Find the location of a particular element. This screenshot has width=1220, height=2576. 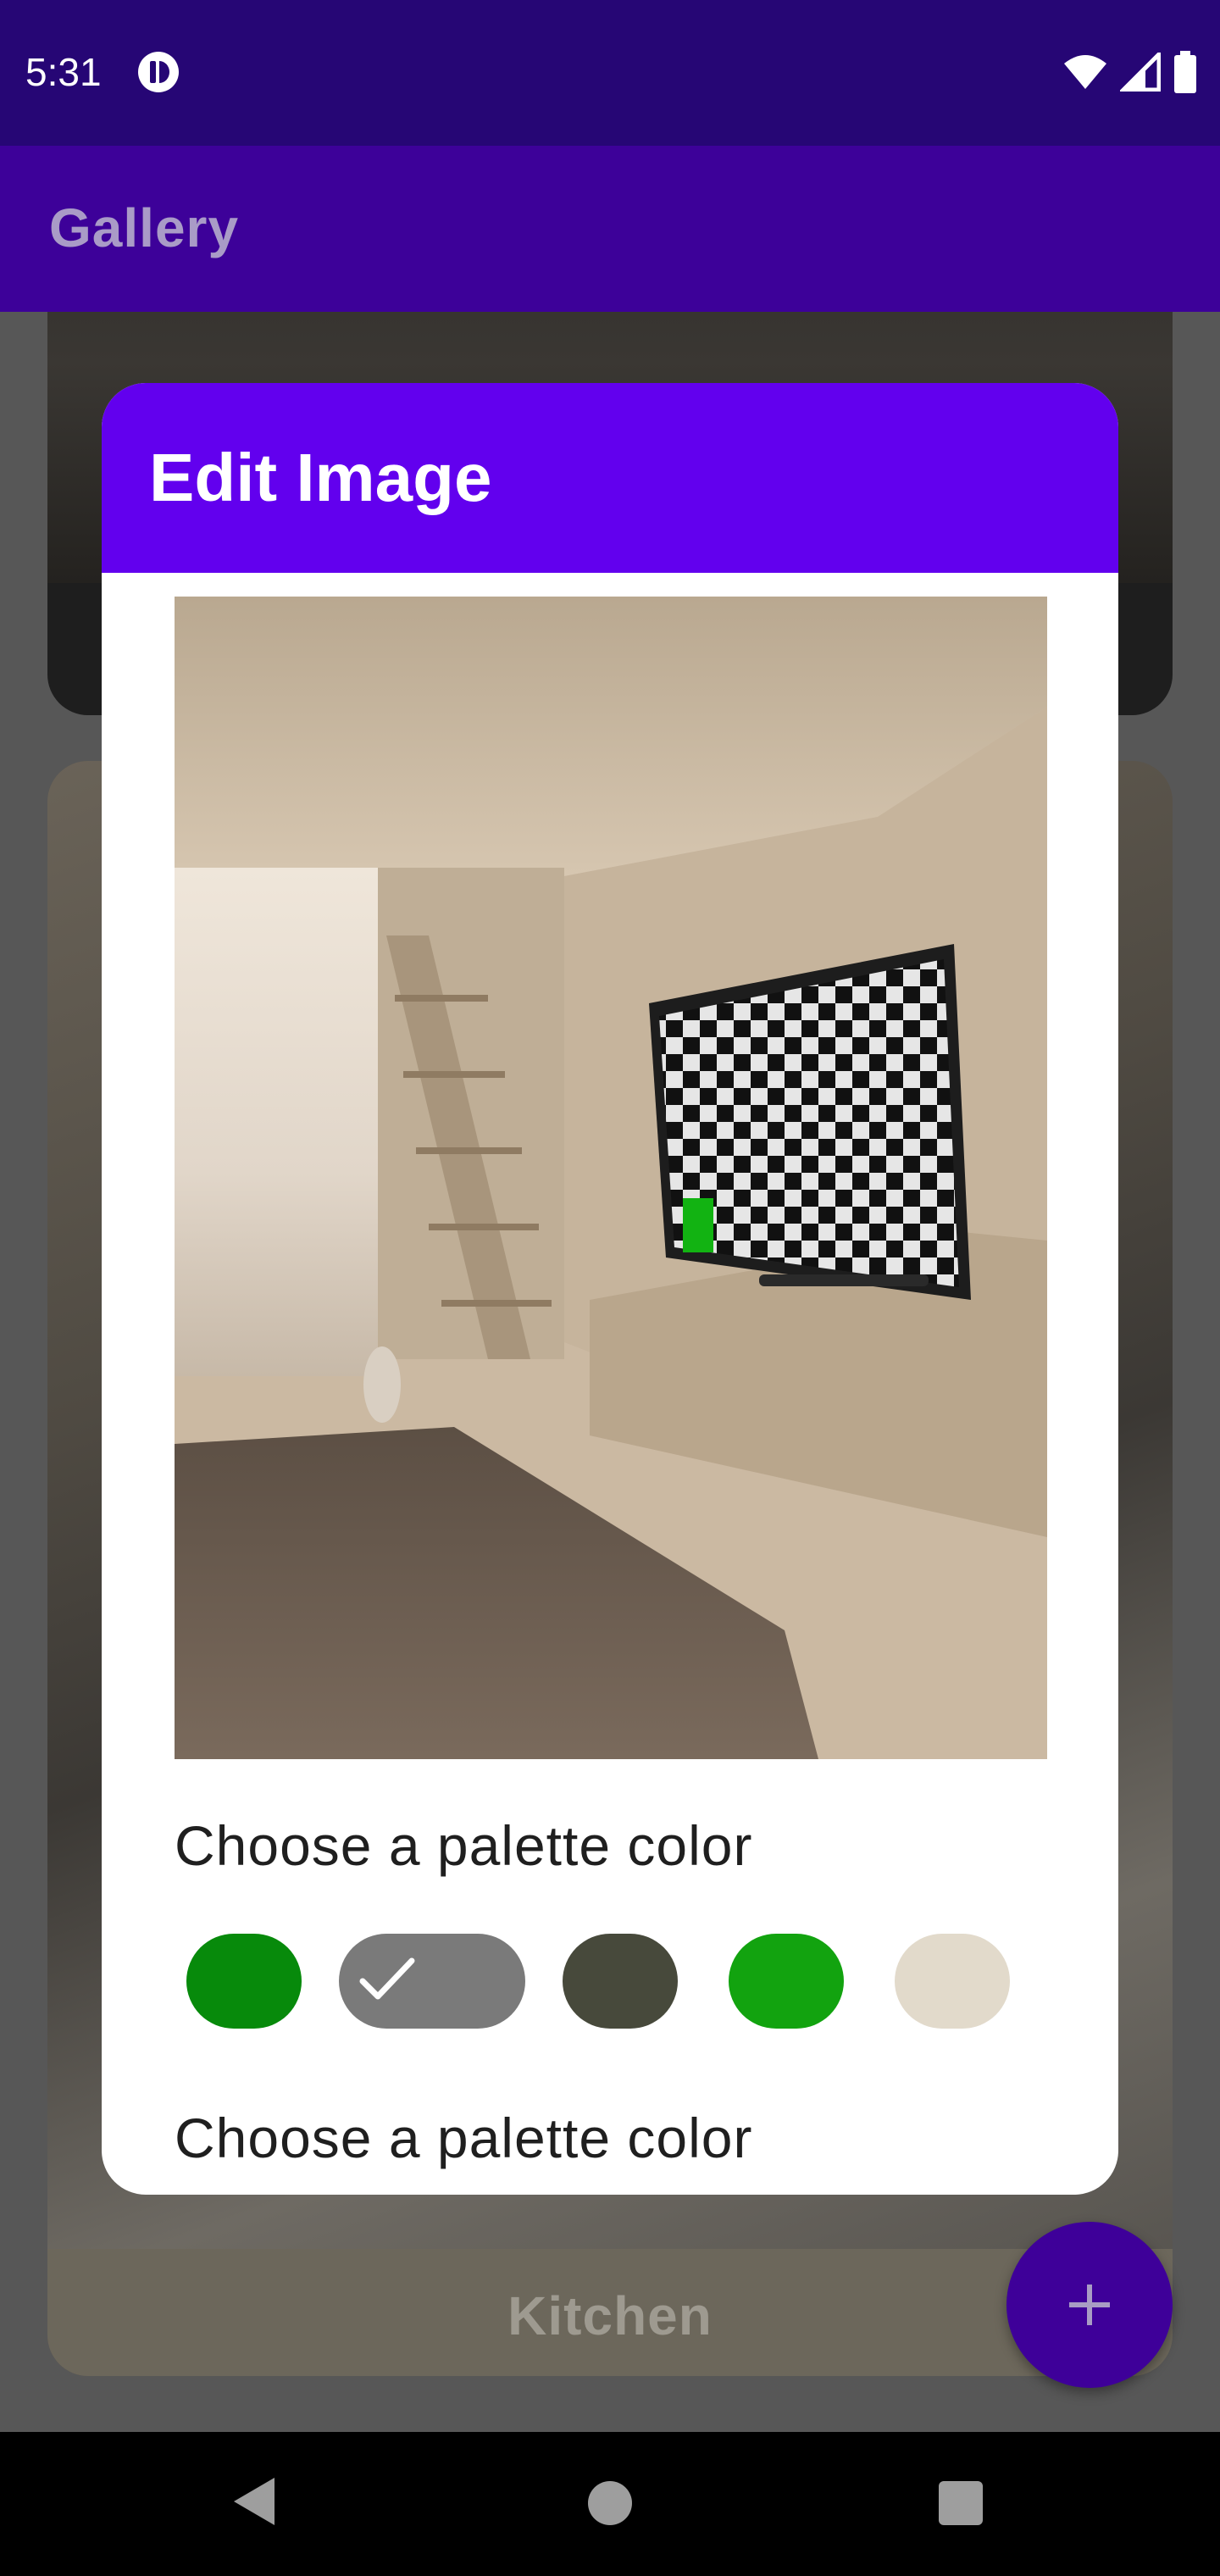

dialog-header: Edit Image is located at coordinates (610, 478).